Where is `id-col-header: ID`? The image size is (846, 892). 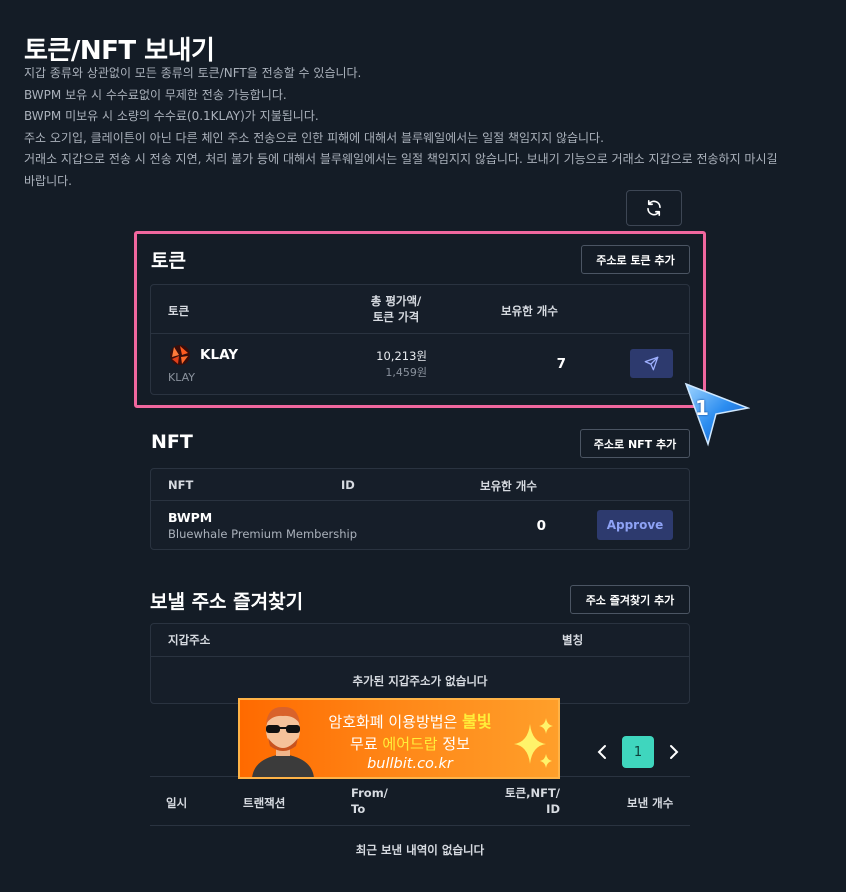
id-col-header: ID is located at coordinates (348, 485).